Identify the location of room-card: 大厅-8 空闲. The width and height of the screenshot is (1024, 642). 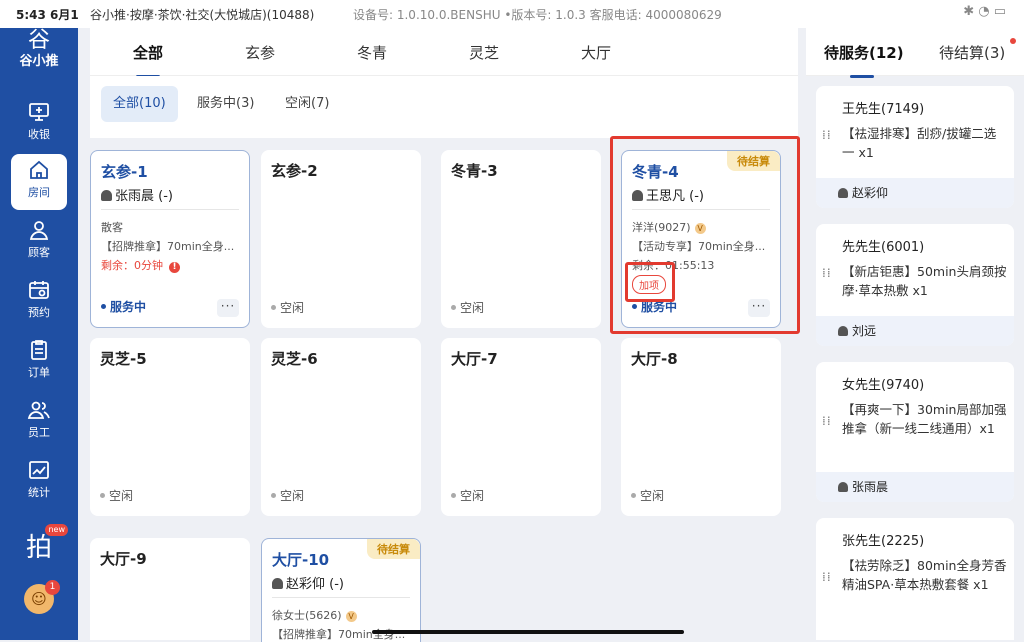
(701, 427).